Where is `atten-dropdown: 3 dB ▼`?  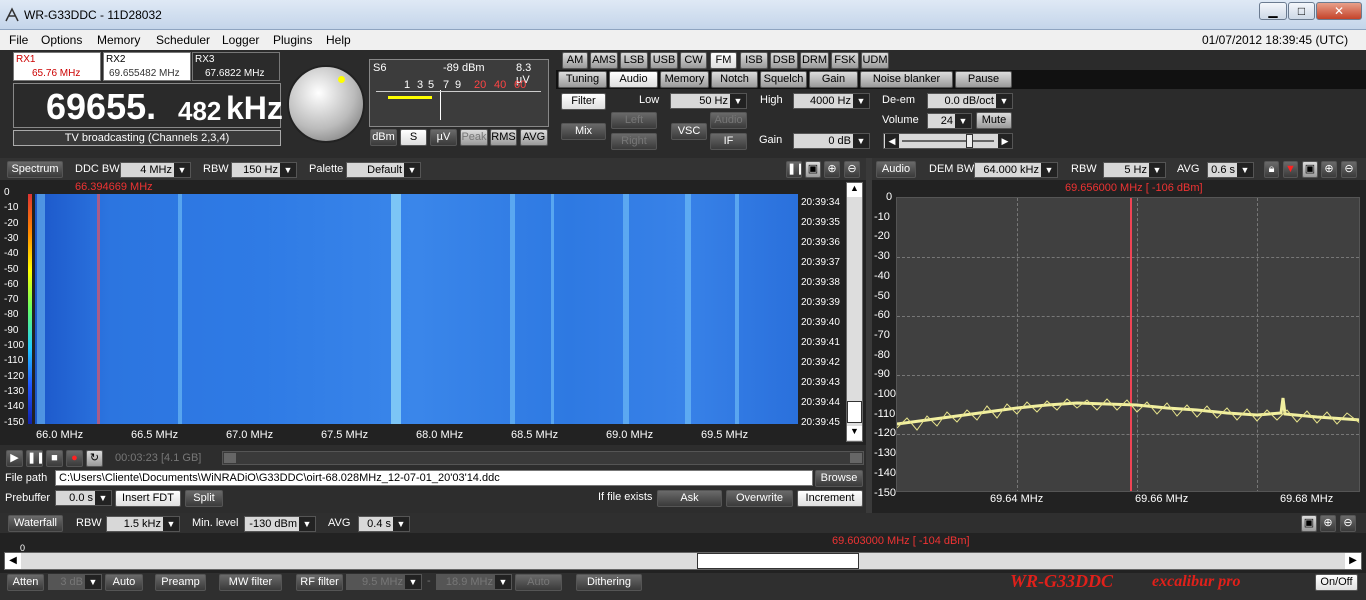
atten-dropdown: 3 dB ▼ is located at coordinates (75, 582).